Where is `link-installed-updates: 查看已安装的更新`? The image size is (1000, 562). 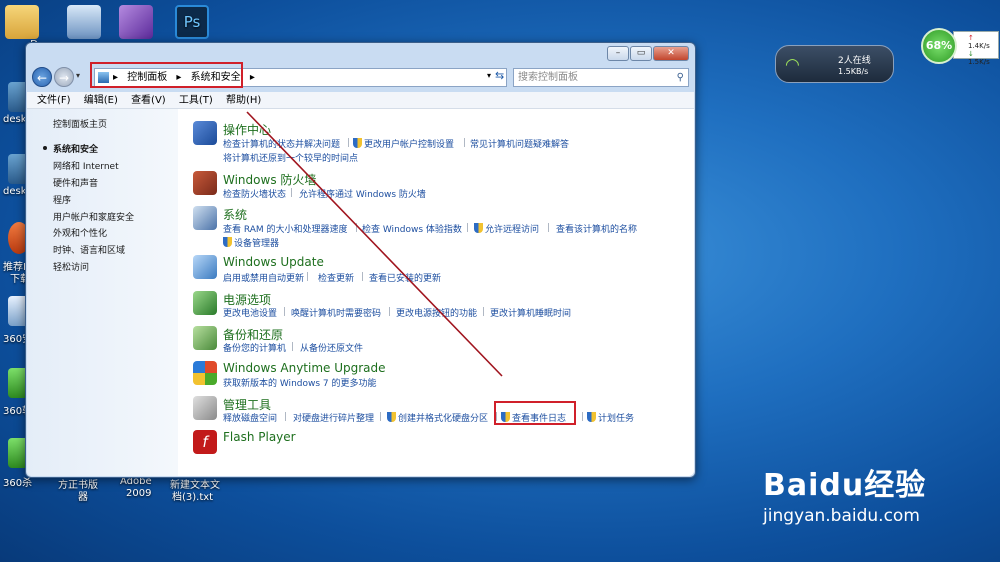 link-installed-updates: 查看已安装的更新 is located at coordinates (405, 277).